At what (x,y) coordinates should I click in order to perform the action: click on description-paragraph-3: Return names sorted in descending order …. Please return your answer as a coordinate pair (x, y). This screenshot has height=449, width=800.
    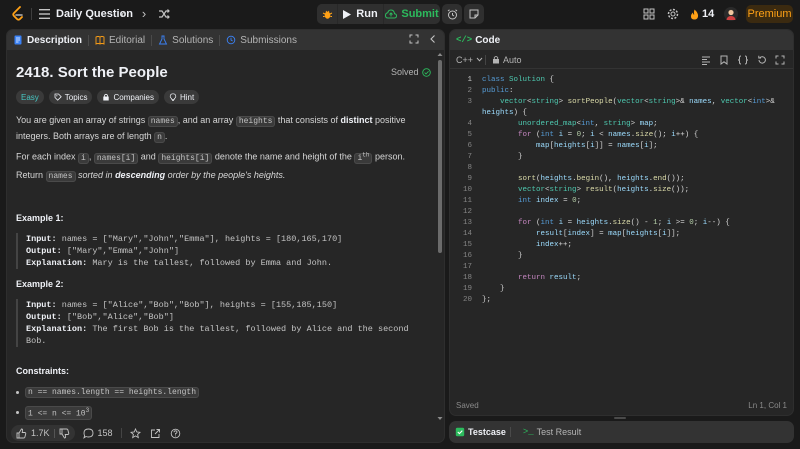
    Looking at the image, I should click on (224, 176).